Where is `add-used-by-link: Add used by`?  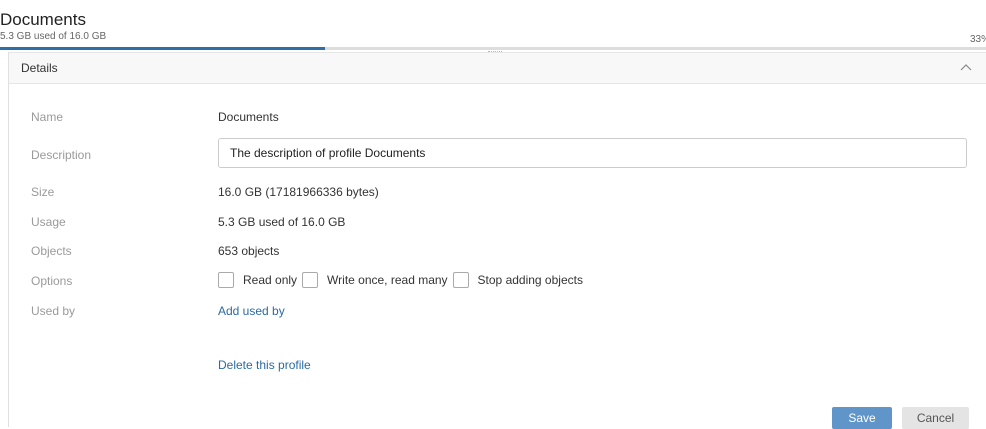
add-used-by-link: Add used by is located at coordinates (251, 311).